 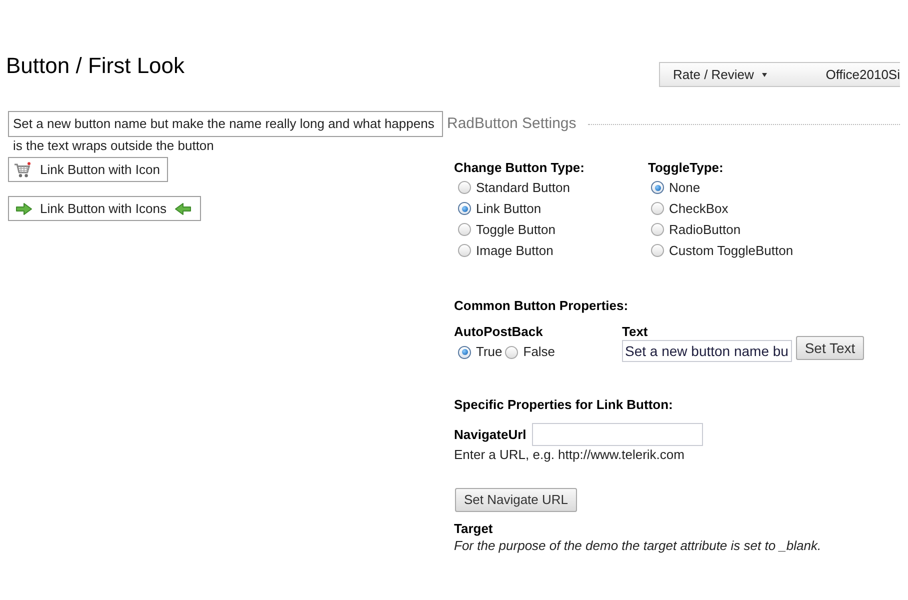 What do you see at coordinates (95, 66) in the screenshot?
I see `page-title: Button / First Look` at bounding box center [95, 66].